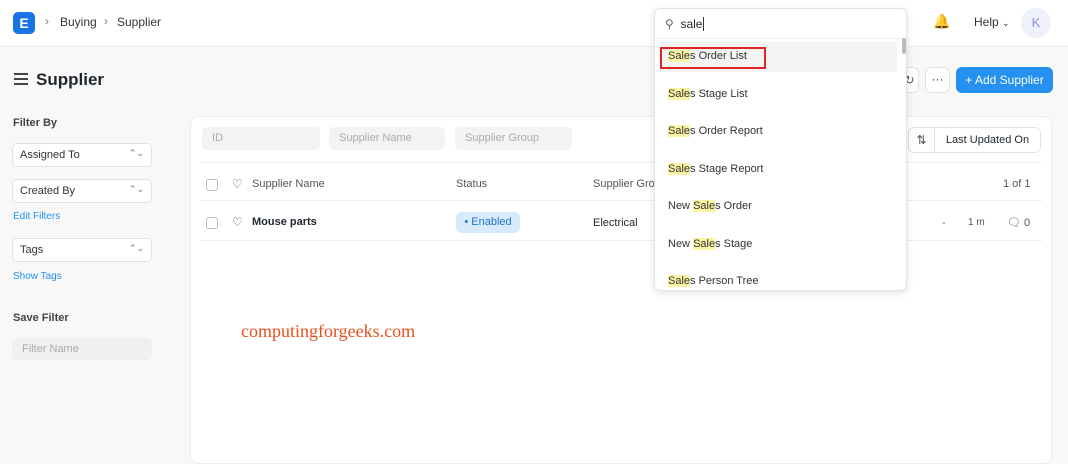 The width and height of the screenshot is (1068, 464). What do you see at coordinates (986, 22) in the screenshot?
I see `help-label: Help` at bounding box center [986, 22].